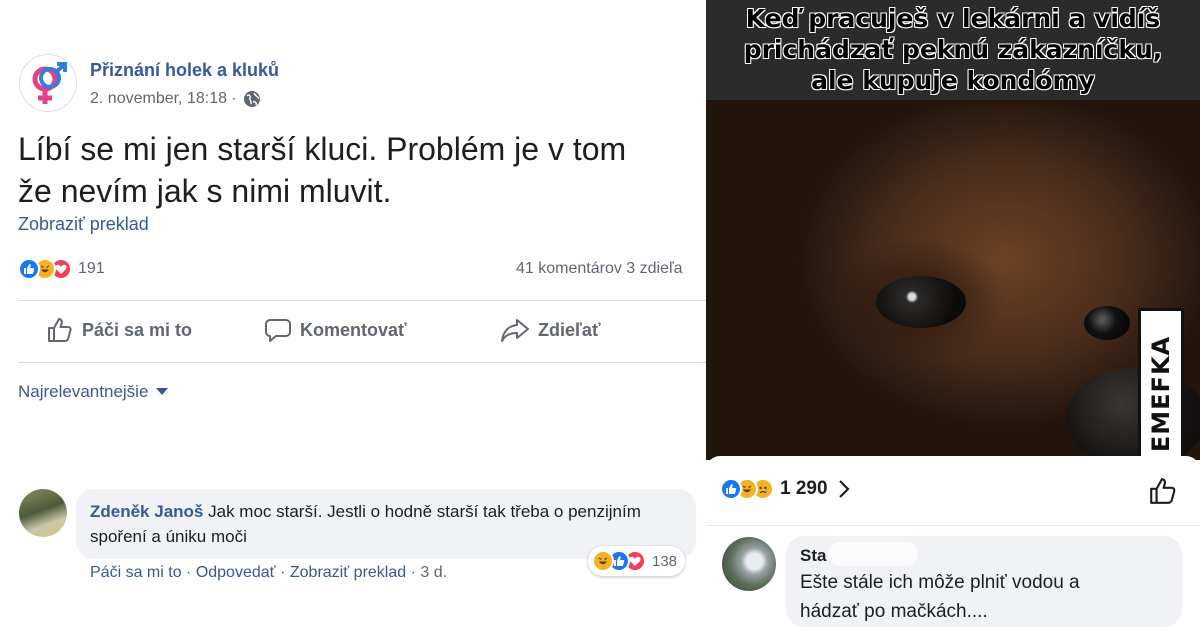 This screenshot has width=1200, height=627. I want to click on chevron-right-icon, so click(844, 489).